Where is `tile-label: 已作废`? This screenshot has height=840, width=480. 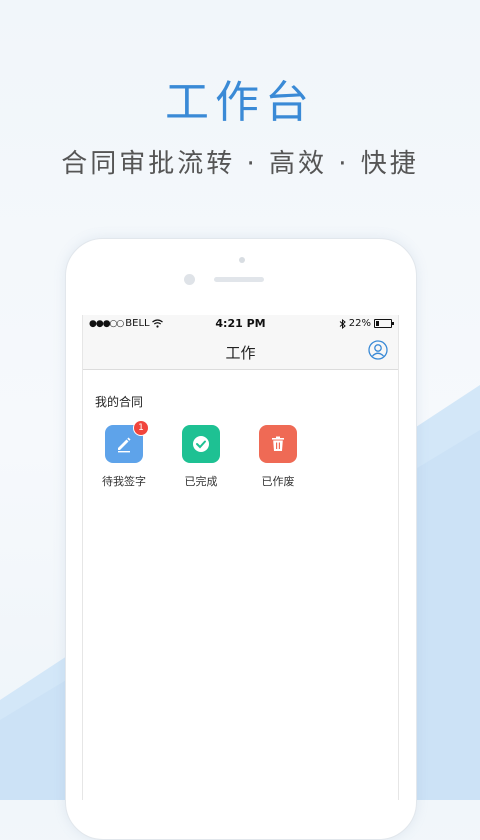 tile-label: 已作废 is located at coordinates (278, 481).